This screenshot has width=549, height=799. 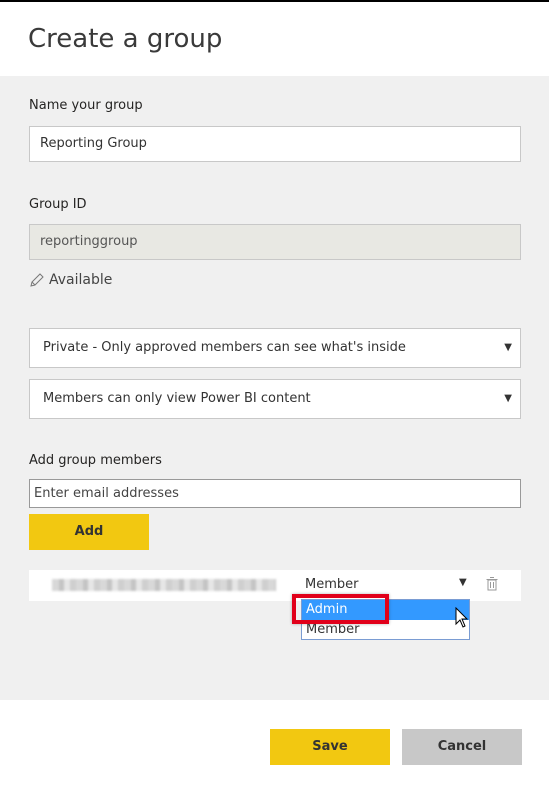 What do you see at coordinates (89, 532) in the screenshot?
I see `add-button: Add` at bounding box center [89, 532].